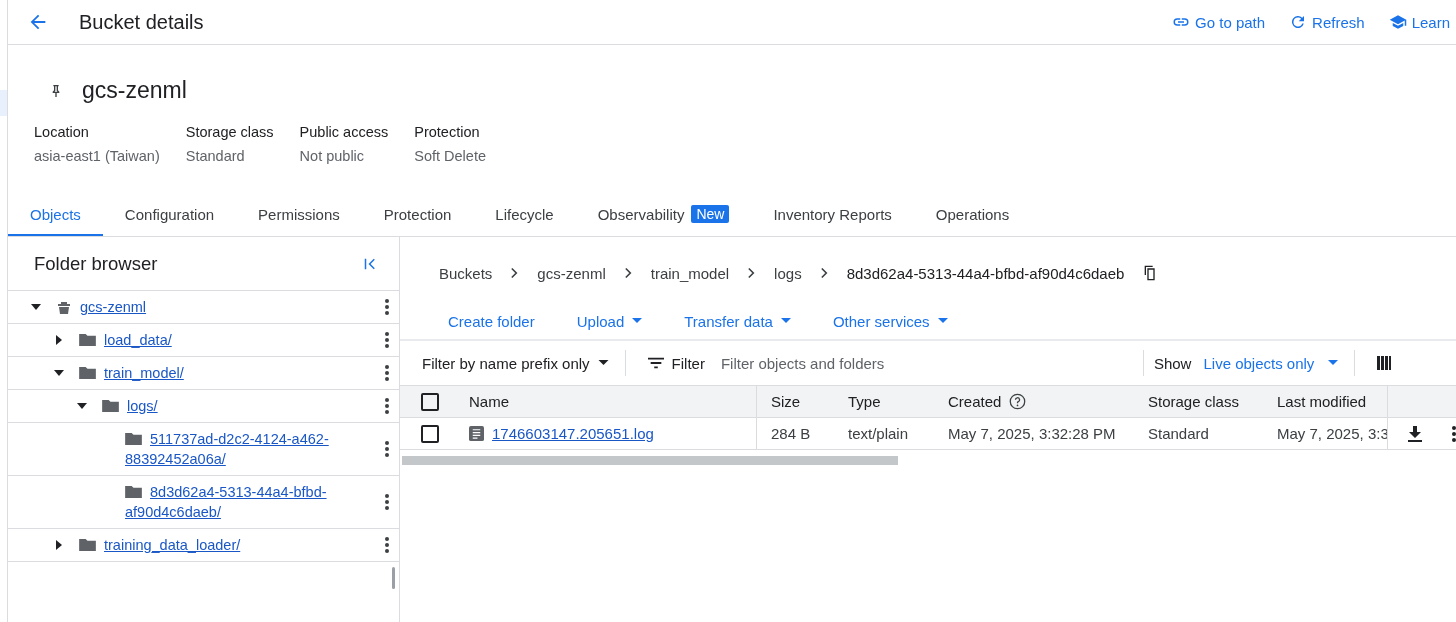 The height and width of the screenshot is (622, 1456). What do you see at coordinates (655, 363) in the screenshot?
I see `filter-icon` at bounding box center [655, 363].